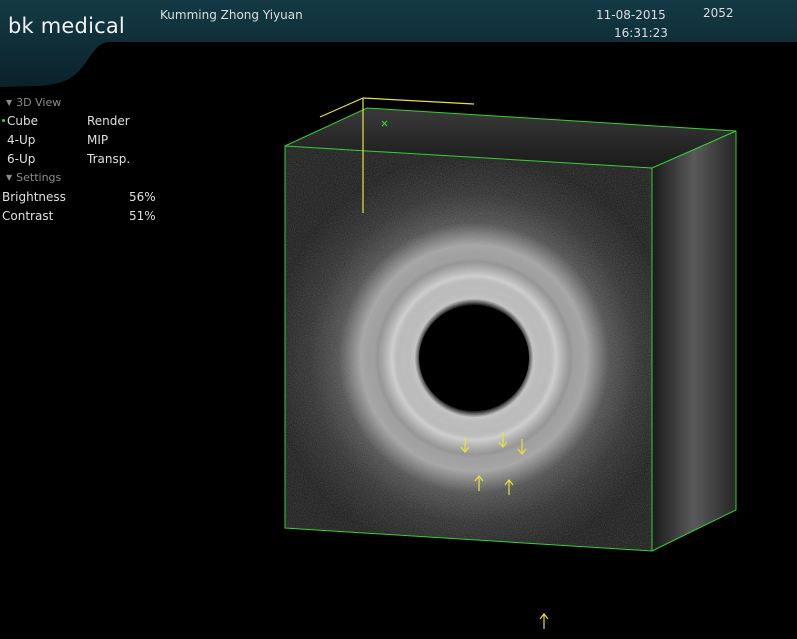 The height and width of the screenshot is (639, 797). Describe the element at coordinates (694, 341) in the screenshot. I see `cube-side-face` at that location.